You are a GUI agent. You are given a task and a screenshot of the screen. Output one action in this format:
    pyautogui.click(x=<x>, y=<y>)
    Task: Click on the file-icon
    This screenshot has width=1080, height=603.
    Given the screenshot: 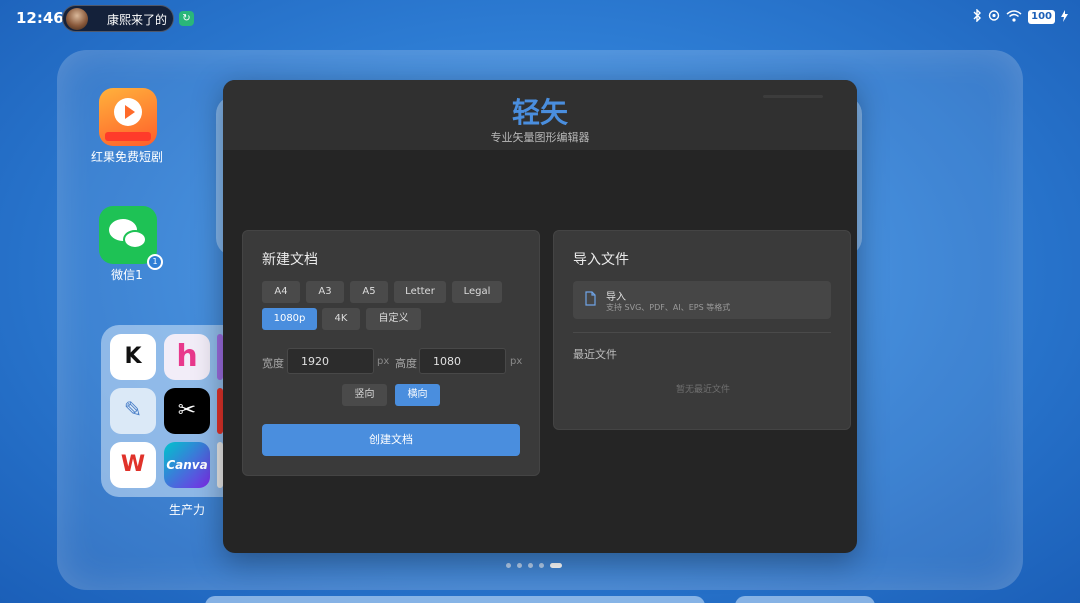 What is the action you would take?
    pyautogui.click(x=590, y=298)
    